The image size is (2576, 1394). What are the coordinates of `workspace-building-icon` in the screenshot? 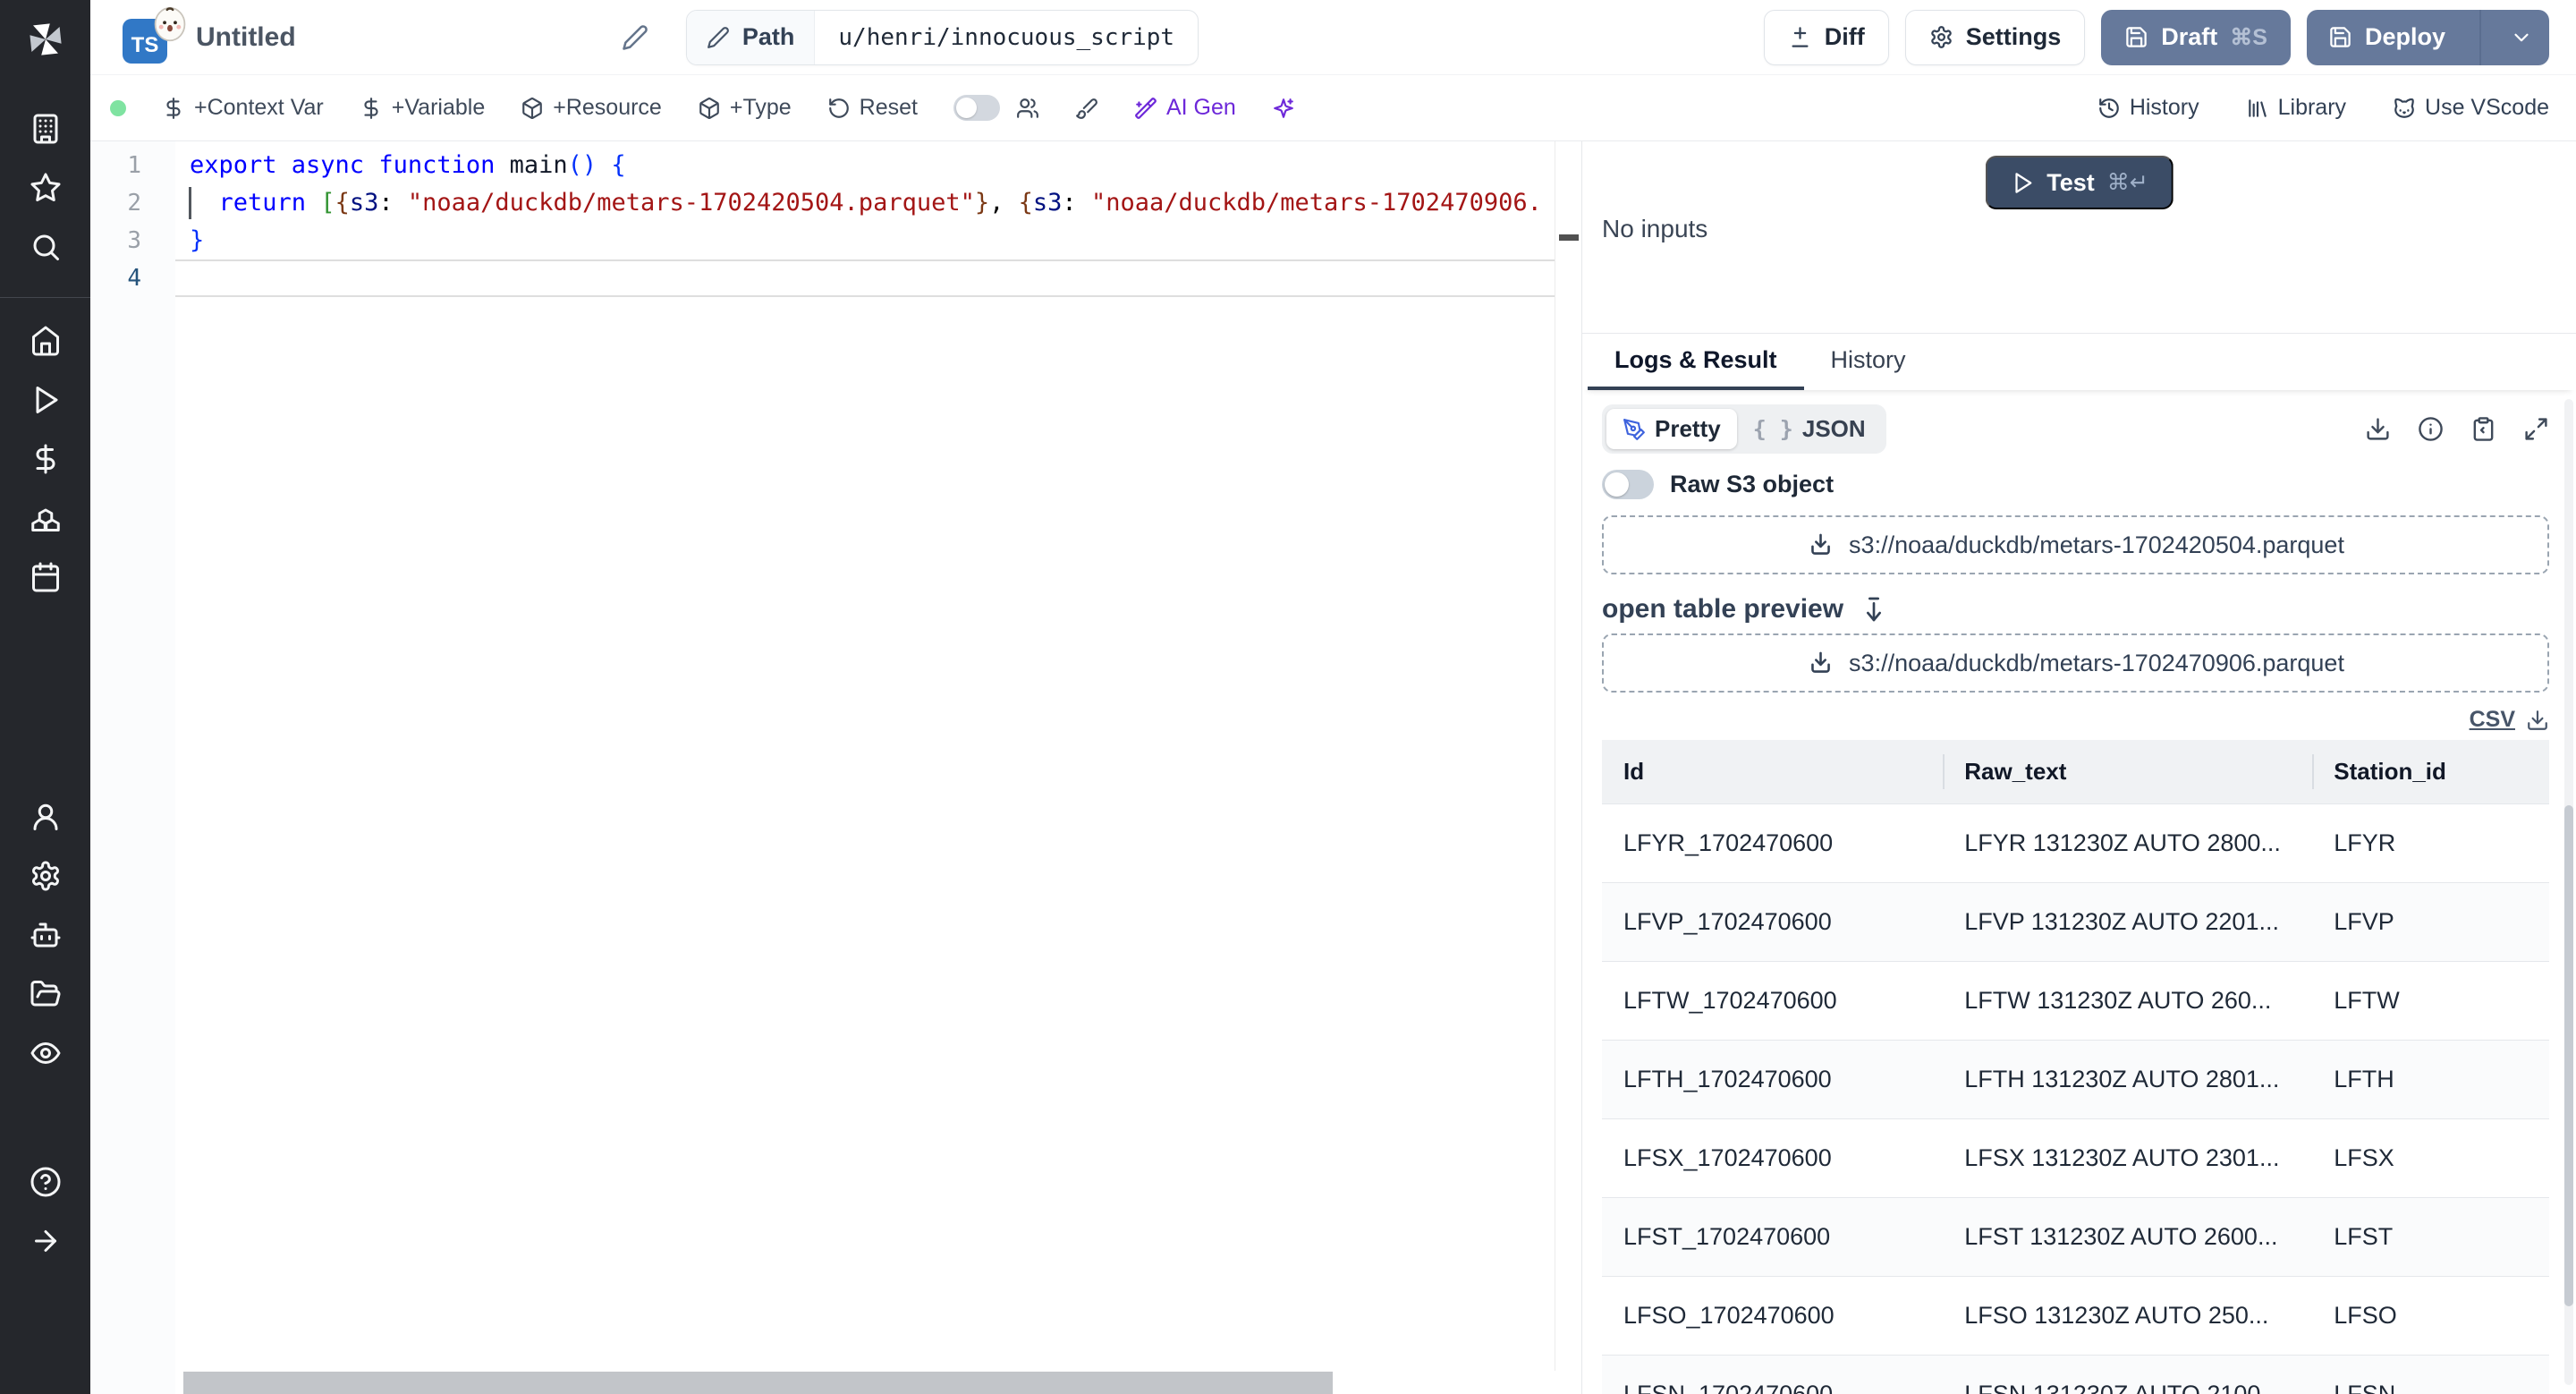 It's located at (46, 129).